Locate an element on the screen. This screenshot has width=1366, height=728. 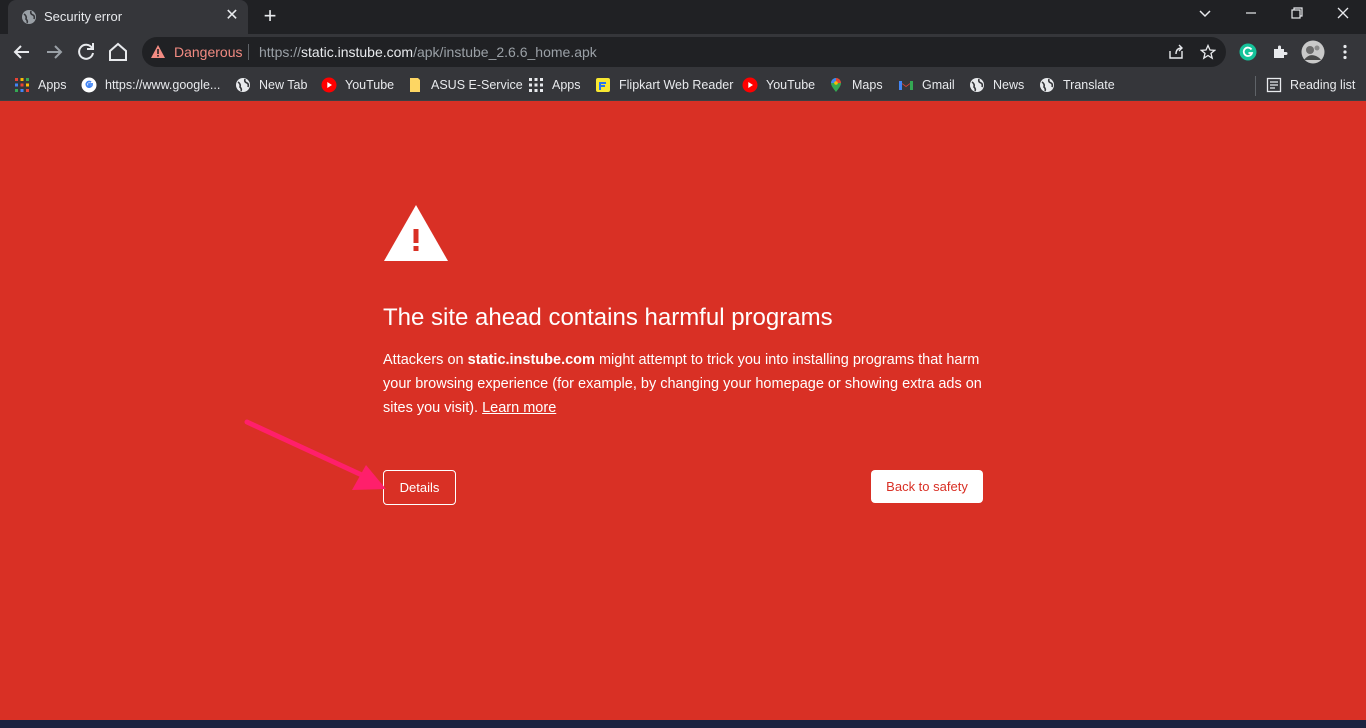
annotation-arrow-icon is located at coordinates (315, 454).